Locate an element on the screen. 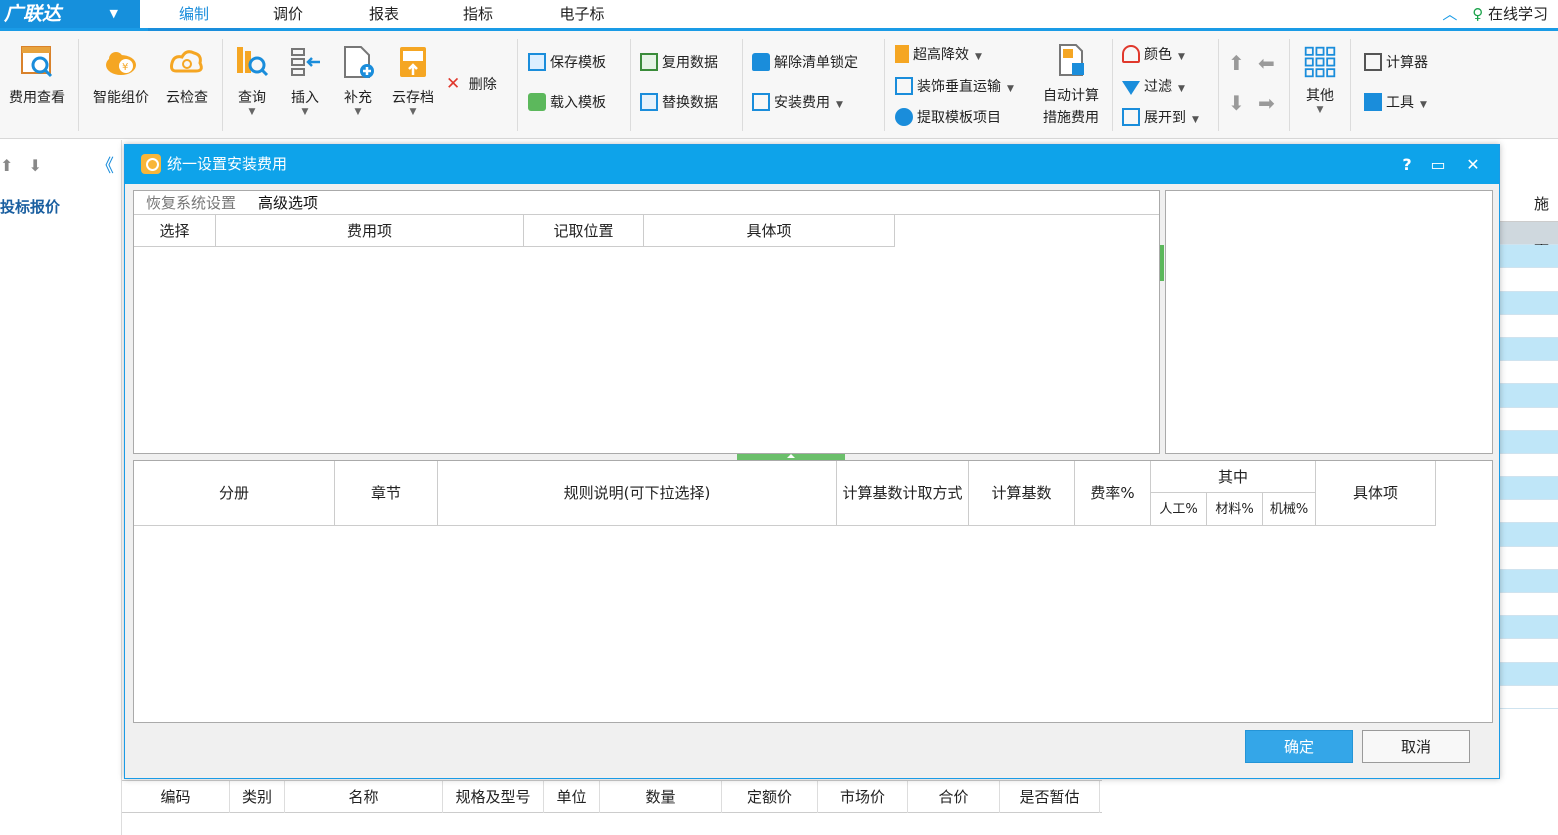  tab-restore-system-settings: 恢复系统设置 is located at coordinates (191, 203).